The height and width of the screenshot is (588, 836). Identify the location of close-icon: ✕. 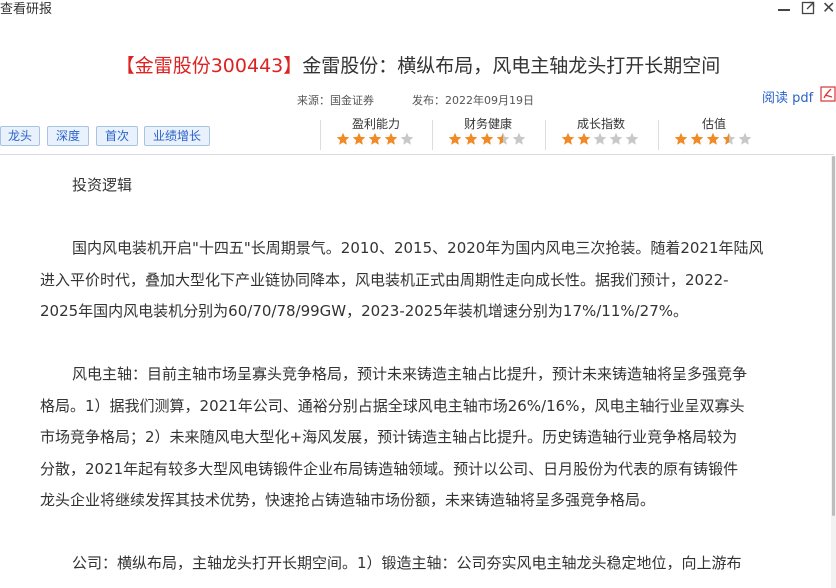
(829, 9).